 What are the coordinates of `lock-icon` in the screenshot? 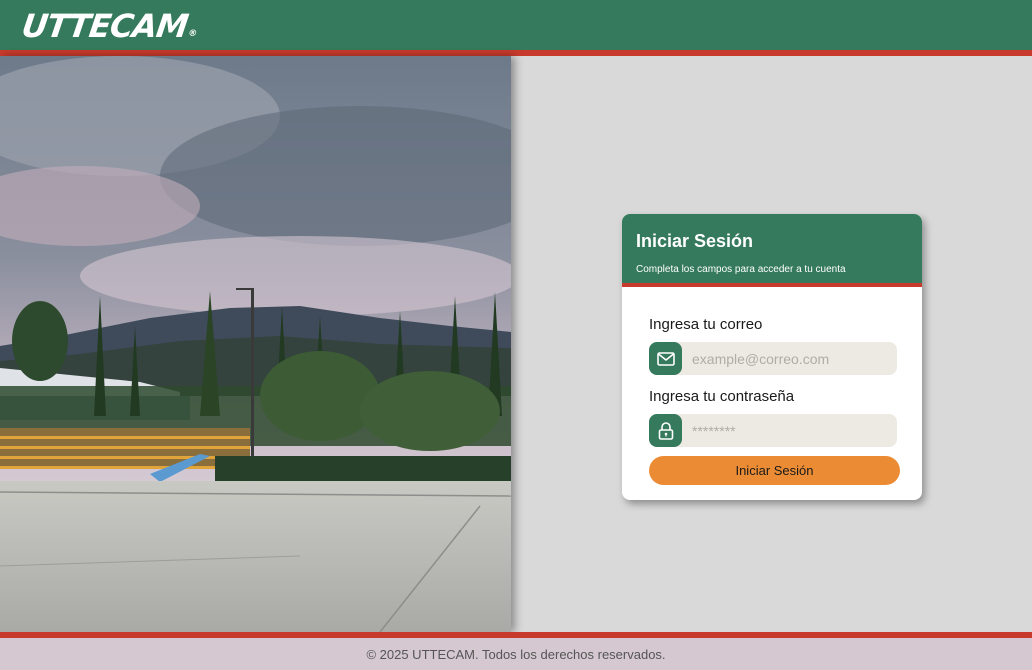 It's located at (665, 430).